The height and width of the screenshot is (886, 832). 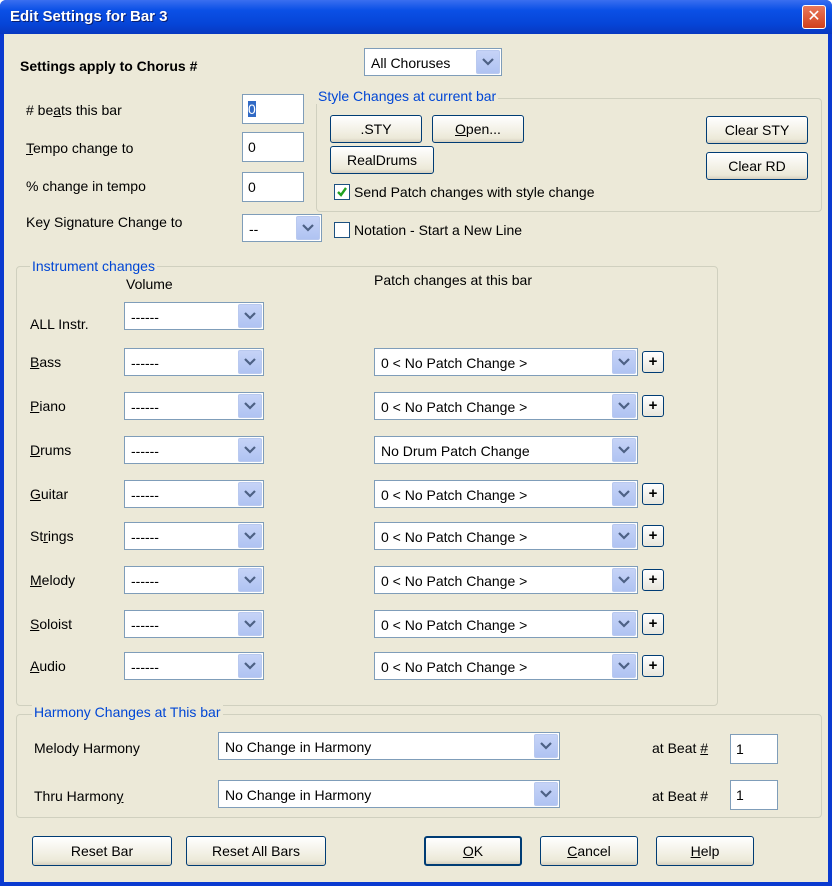 What do you see at coordinates (680, 796) in the screenshot?
I see `thru-beat-label: at Beat #` at bounding box center [680, 796].